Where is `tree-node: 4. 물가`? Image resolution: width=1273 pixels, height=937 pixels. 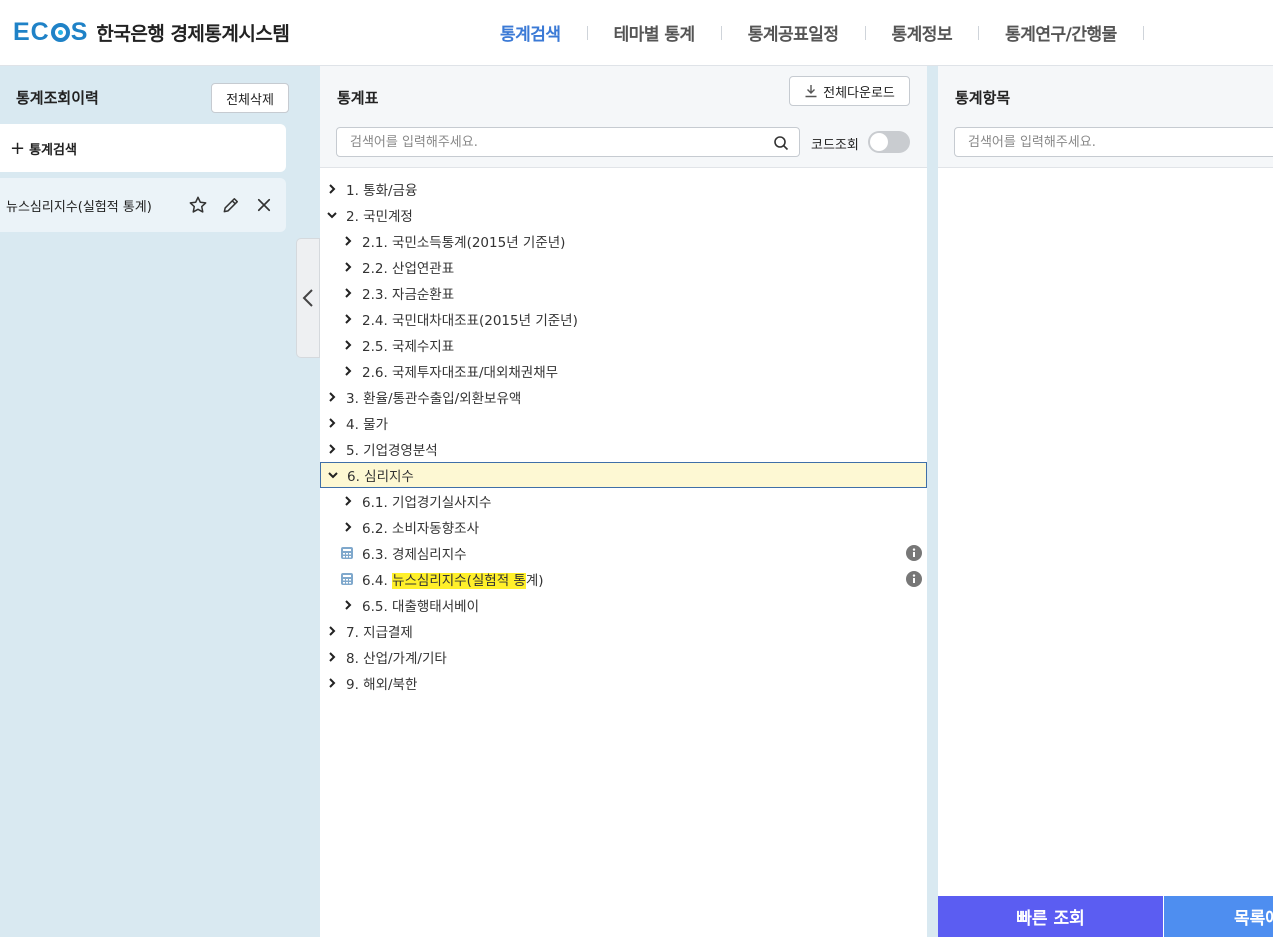 tree-node: 4. 물가 is located at coordinates (623, 423).